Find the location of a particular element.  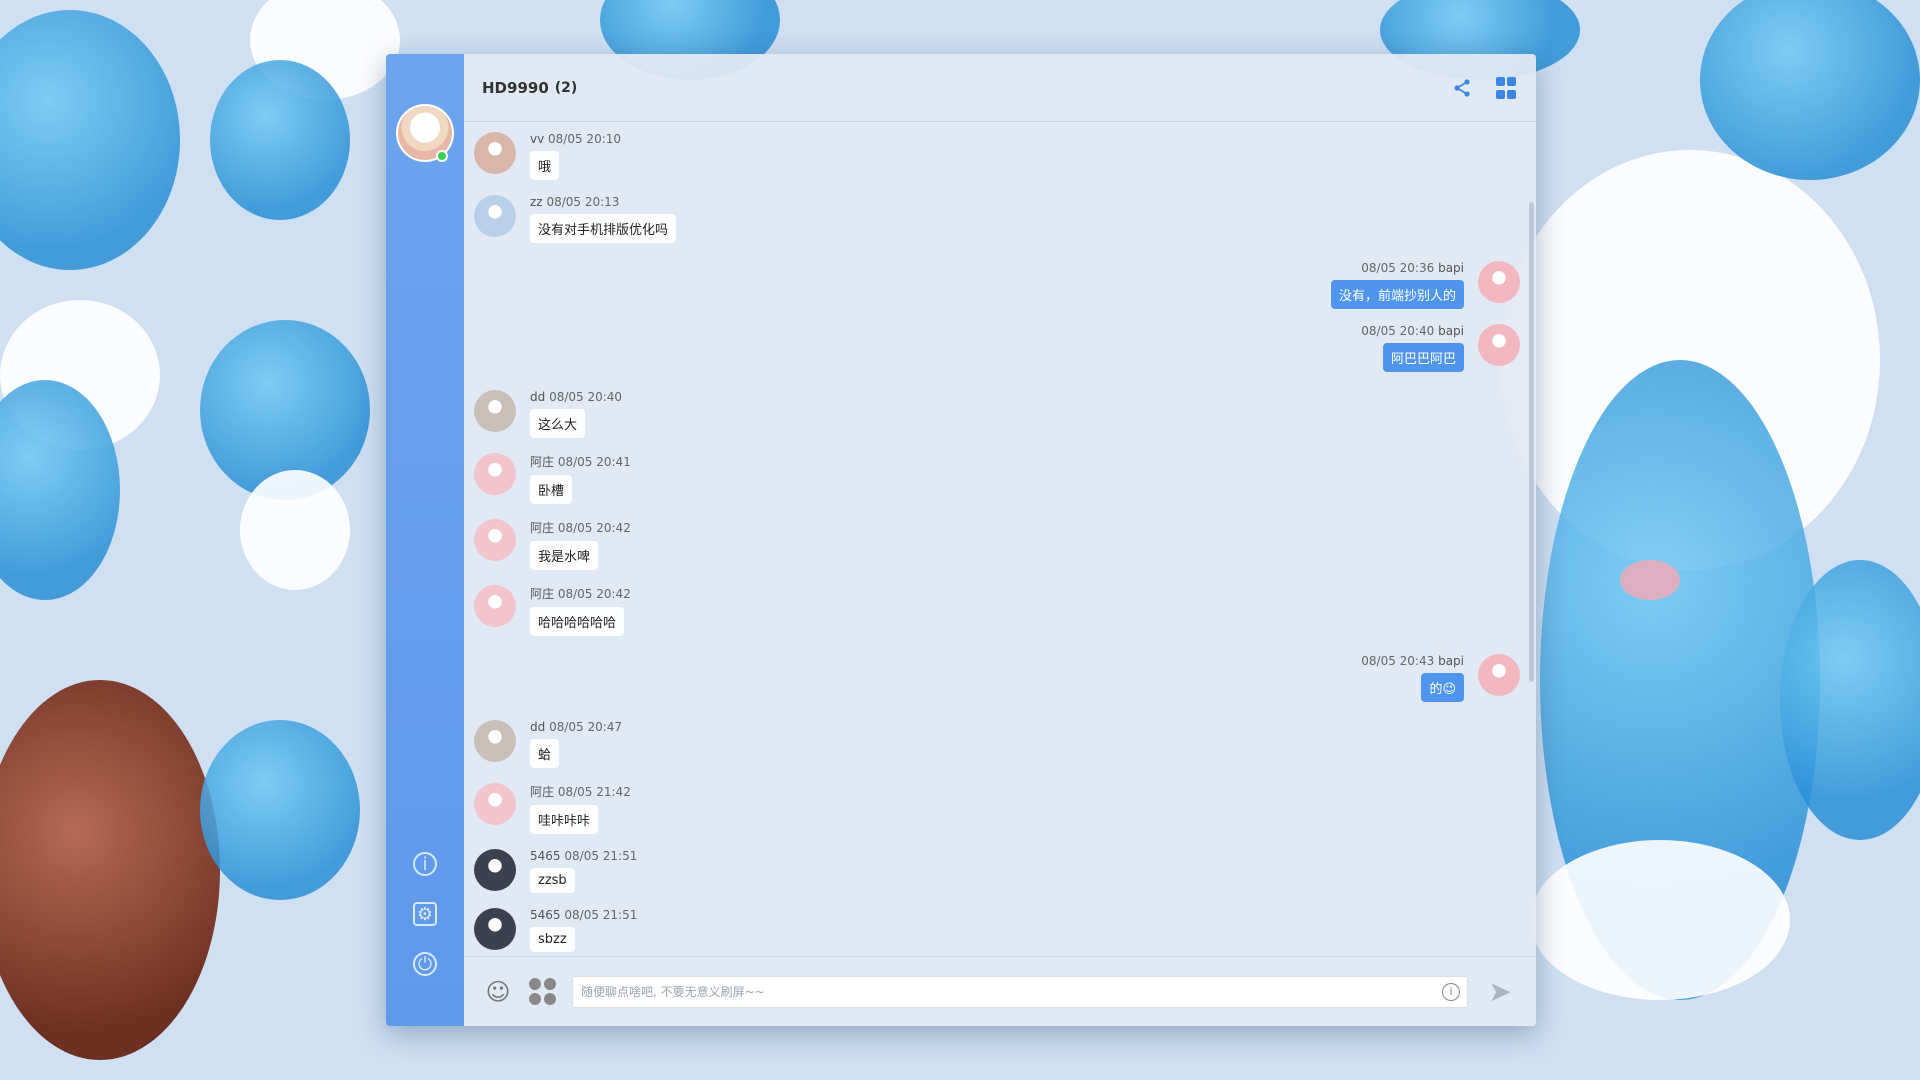

send-icon: ➤ is located at coordinates (1500, 991).